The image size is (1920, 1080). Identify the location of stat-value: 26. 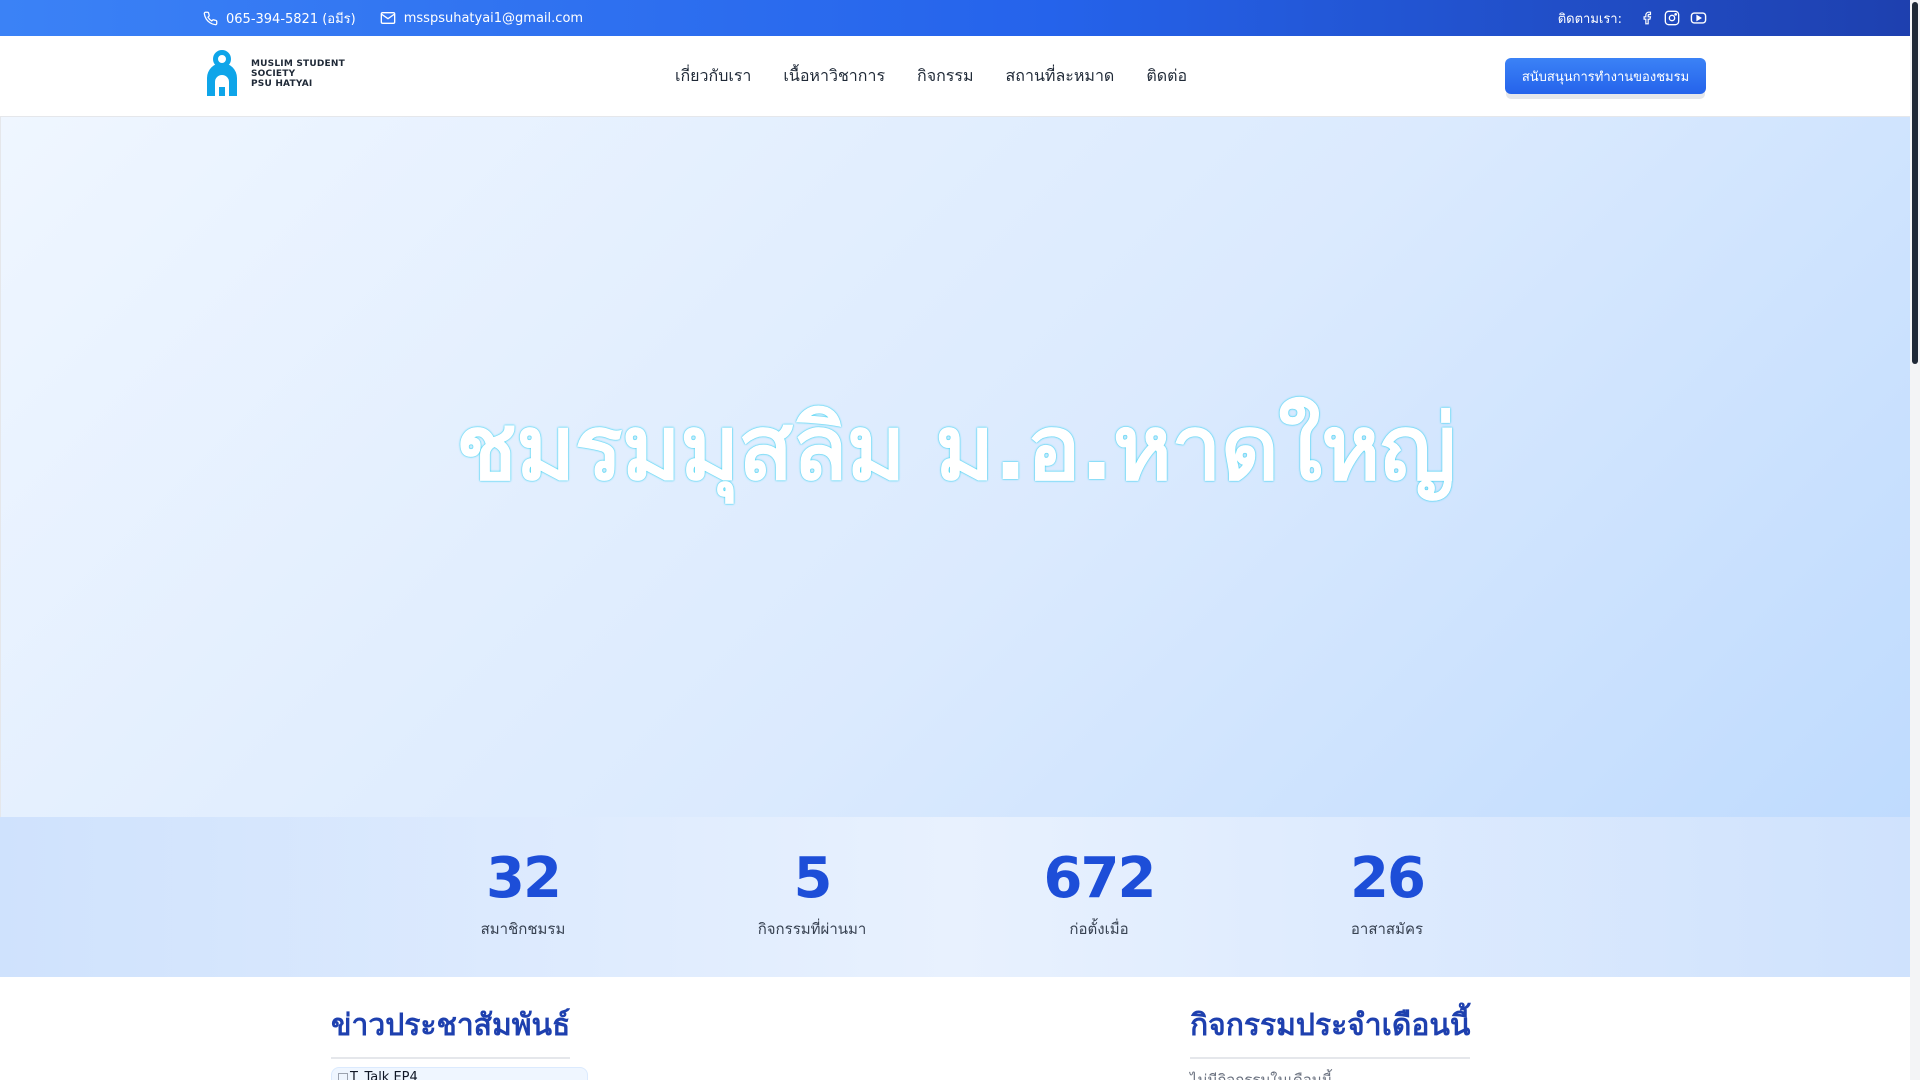
(1388, 878).